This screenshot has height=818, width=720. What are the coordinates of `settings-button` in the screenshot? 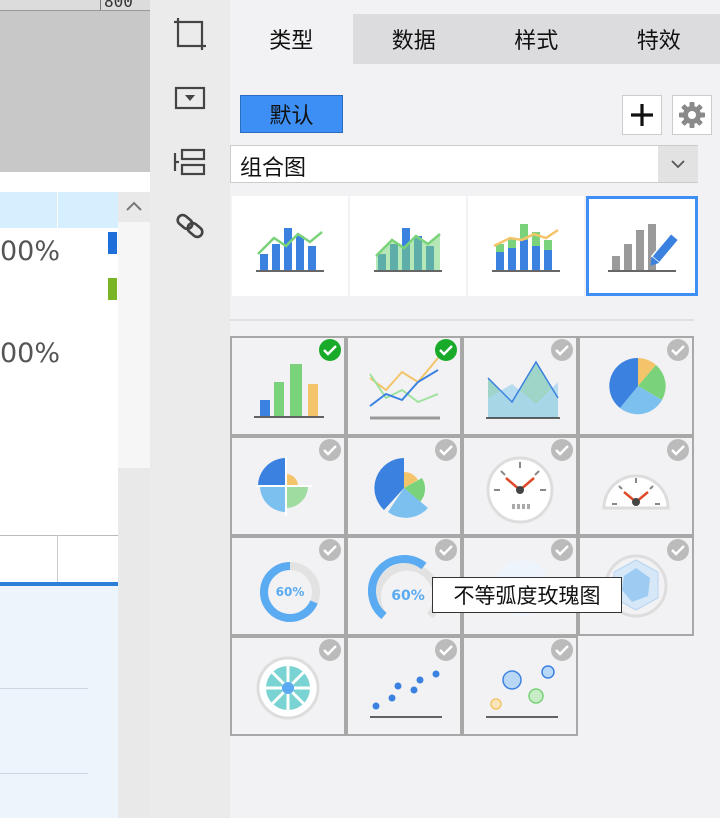 It's located at (692, 115).